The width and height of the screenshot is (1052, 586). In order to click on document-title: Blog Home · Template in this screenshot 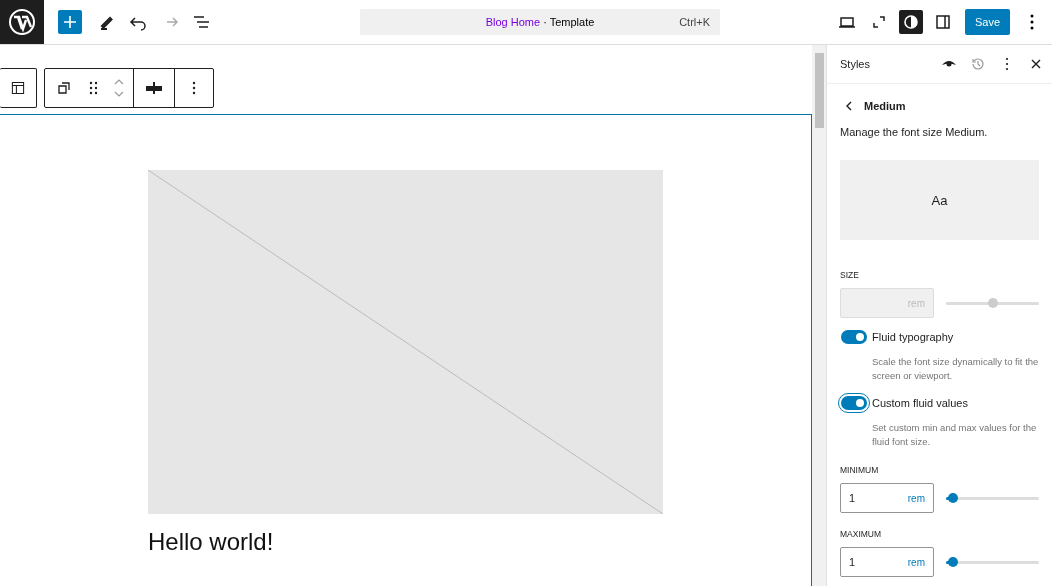, I will do `click(540, 22)`.